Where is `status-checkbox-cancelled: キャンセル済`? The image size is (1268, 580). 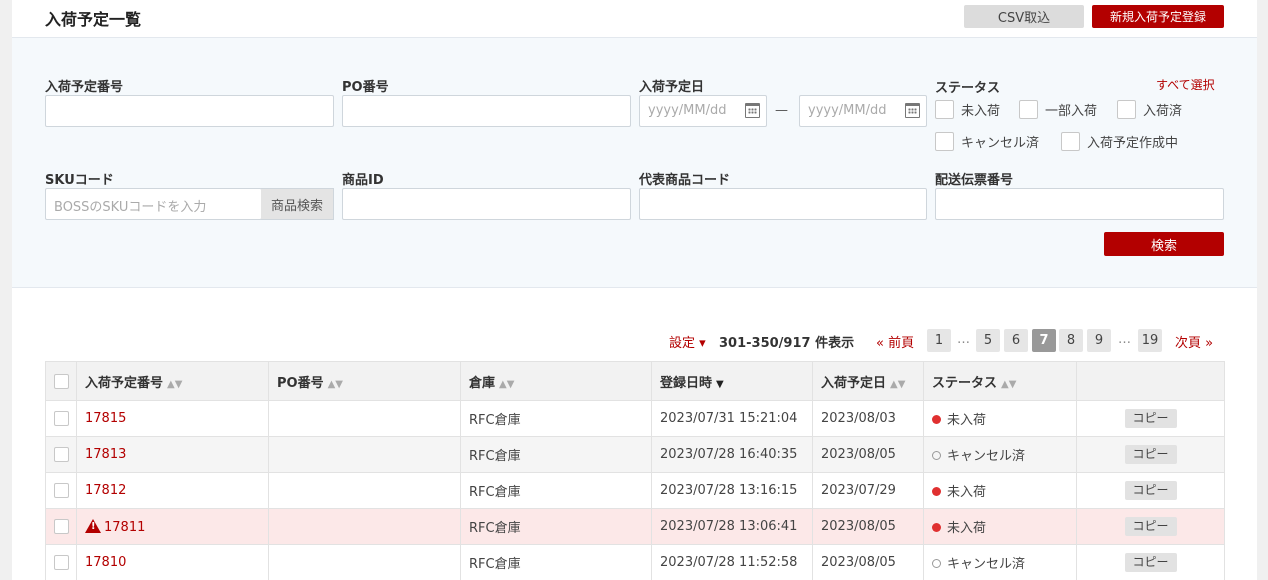
status-checkbox-cancelled: キャンセル済 is located at coordinates (987, 141).